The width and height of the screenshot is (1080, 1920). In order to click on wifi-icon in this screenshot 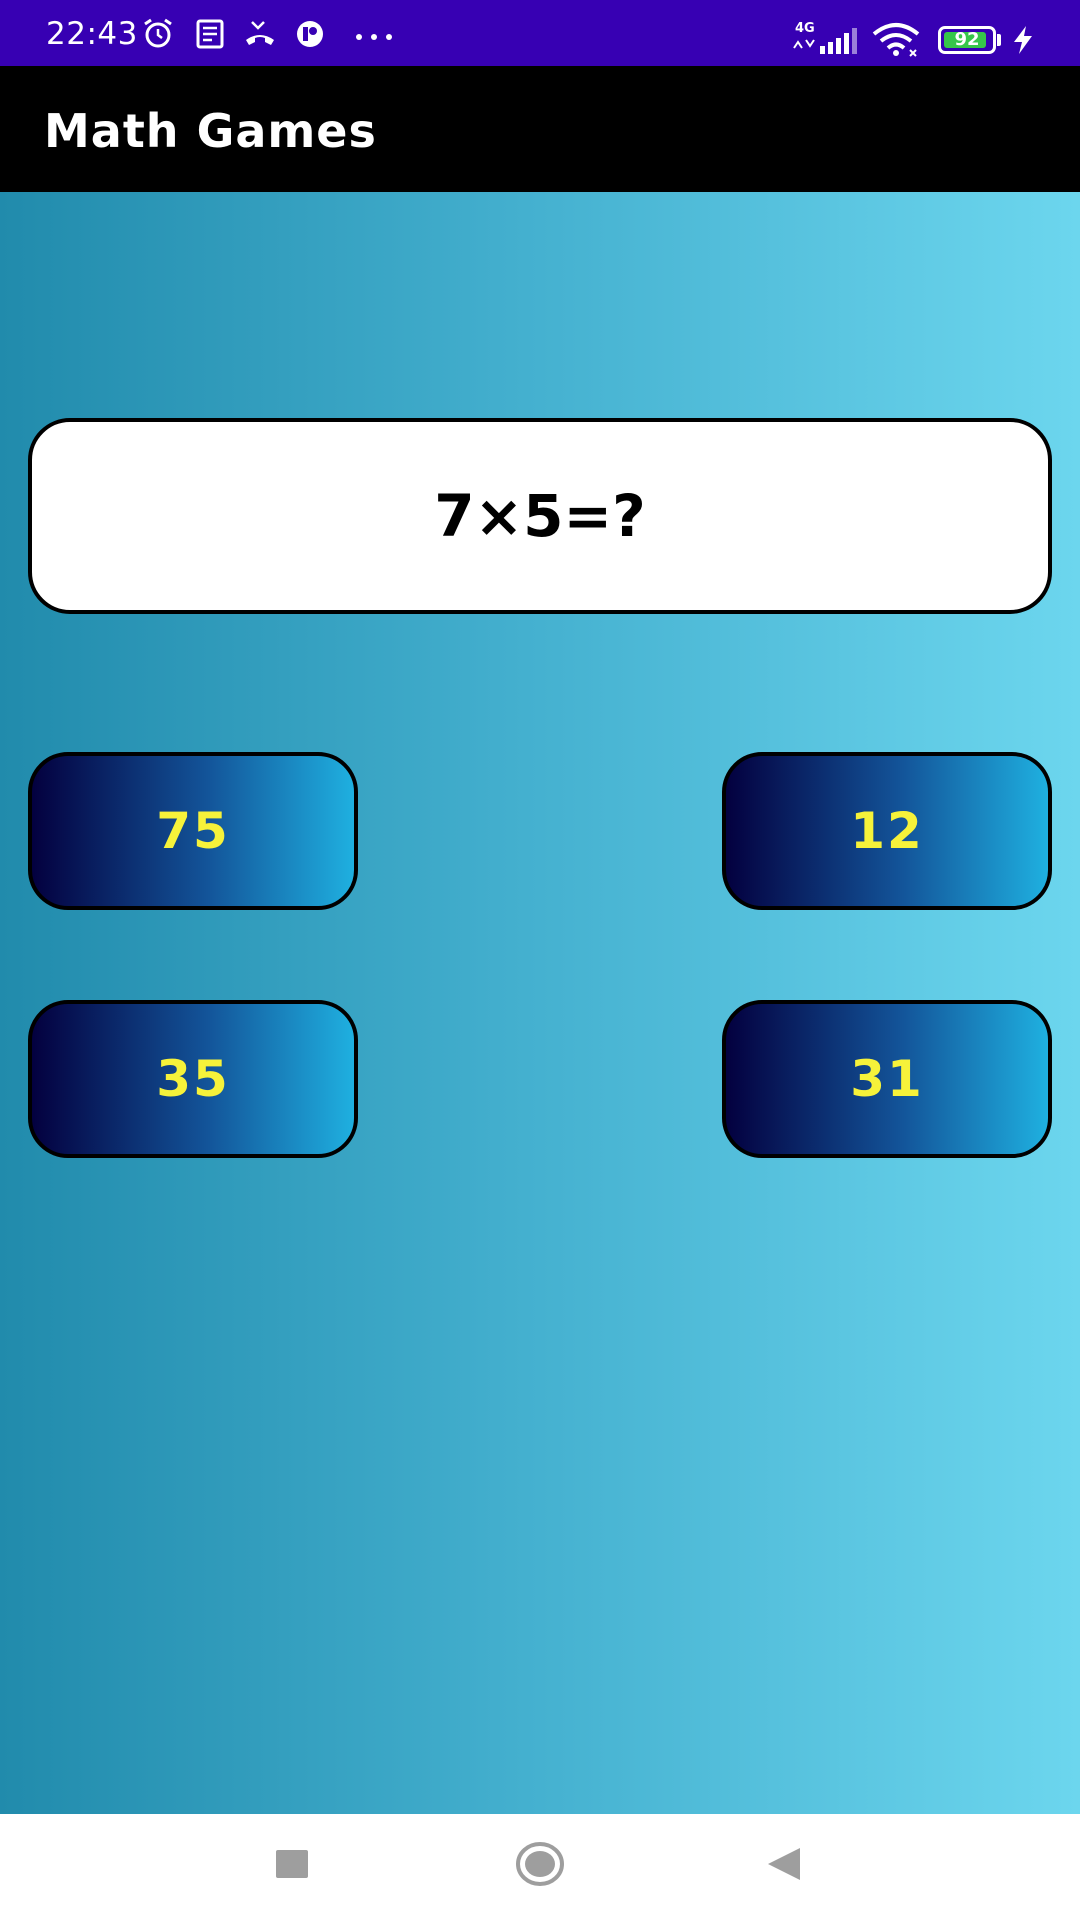, I will do `click(898, 40)`.